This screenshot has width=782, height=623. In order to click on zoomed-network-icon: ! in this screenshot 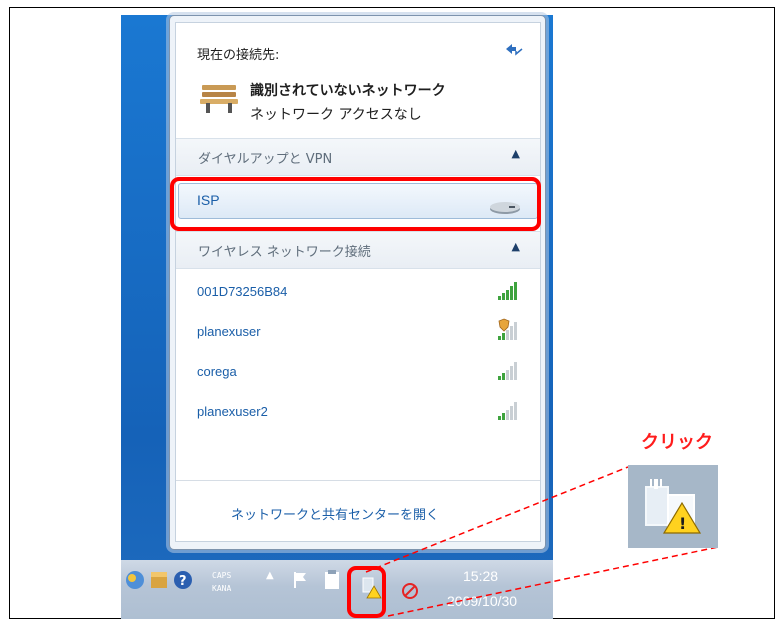, I will do `click(673, 506)`.